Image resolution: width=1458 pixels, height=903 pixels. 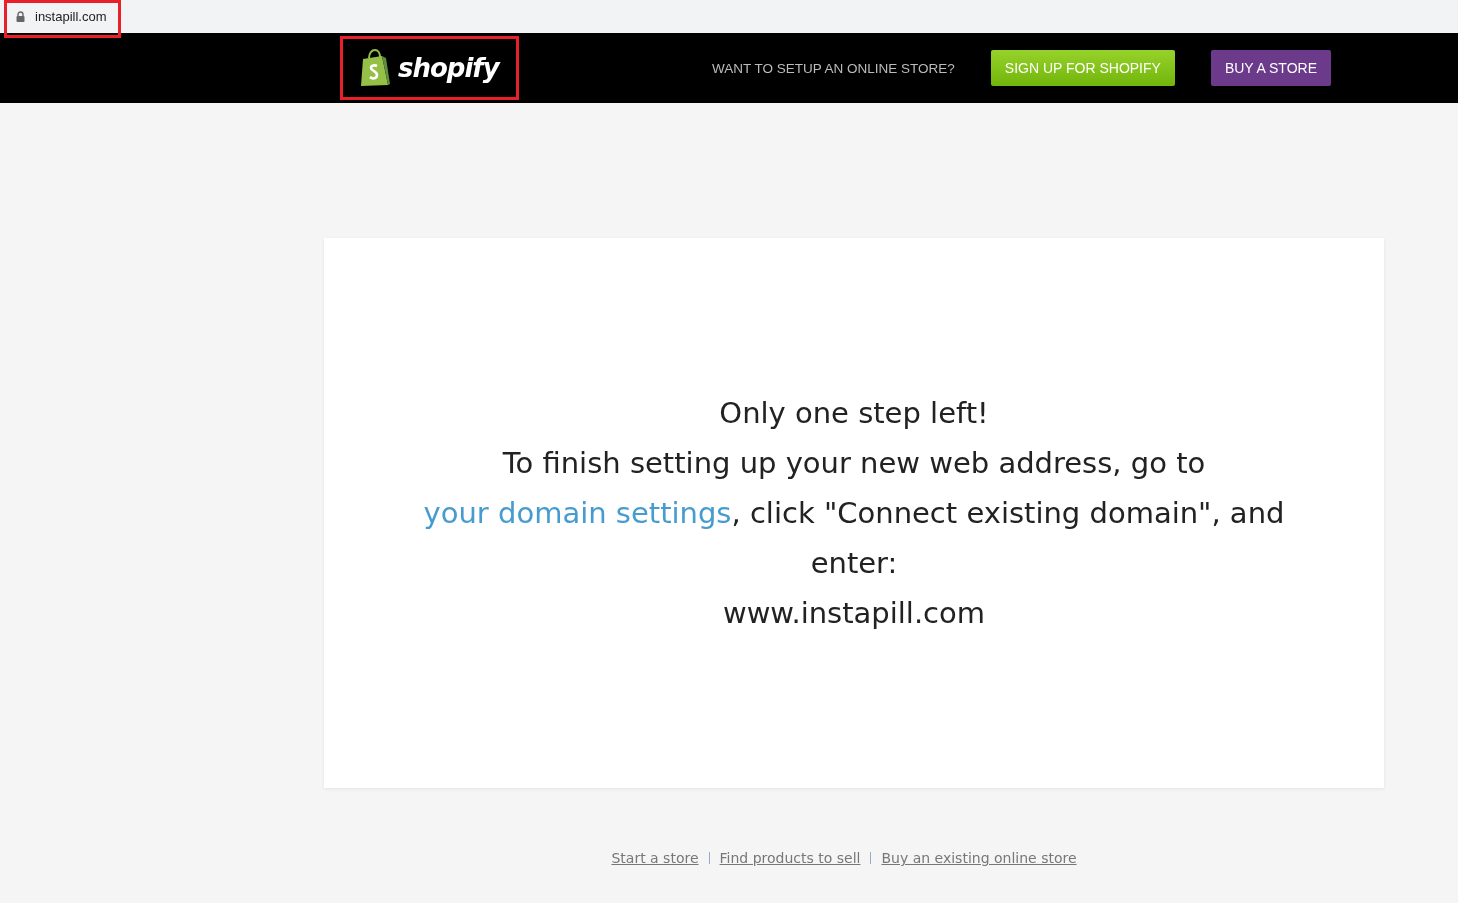 I want to click on heading: Only one step left!, so click(x=854, y=413).